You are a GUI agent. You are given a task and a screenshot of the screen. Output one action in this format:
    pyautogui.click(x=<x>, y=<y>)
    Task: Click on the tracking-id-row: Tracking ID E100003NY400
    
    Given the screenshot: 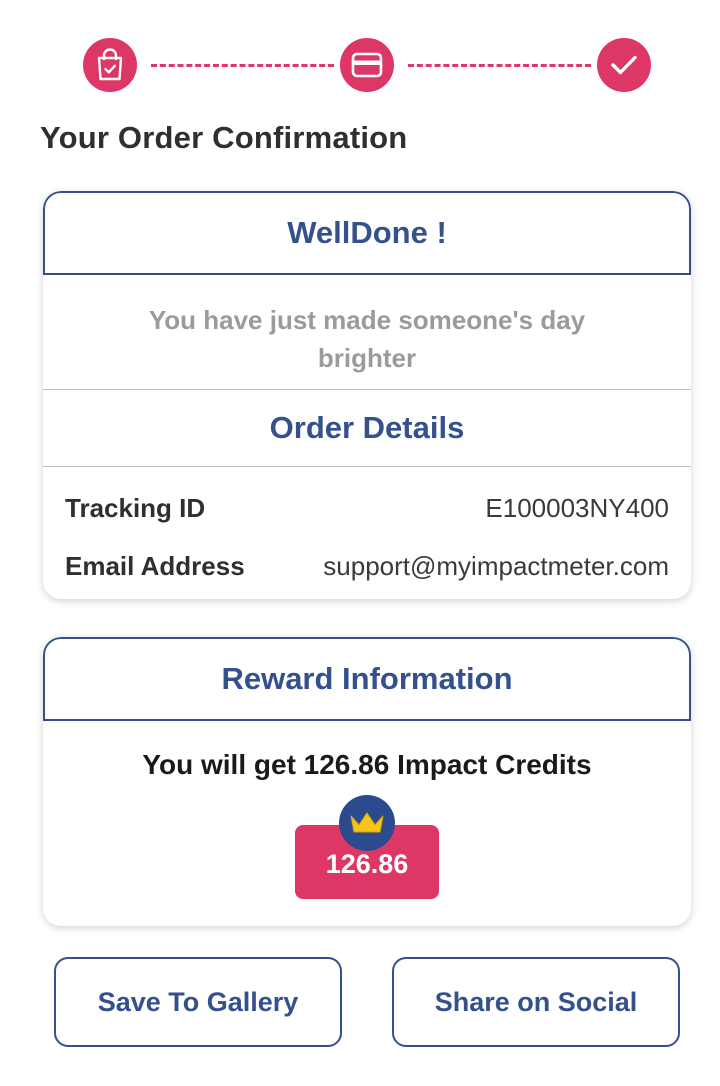 What is the action you would take?
    pyautogui.click(x=367, y=508)
    